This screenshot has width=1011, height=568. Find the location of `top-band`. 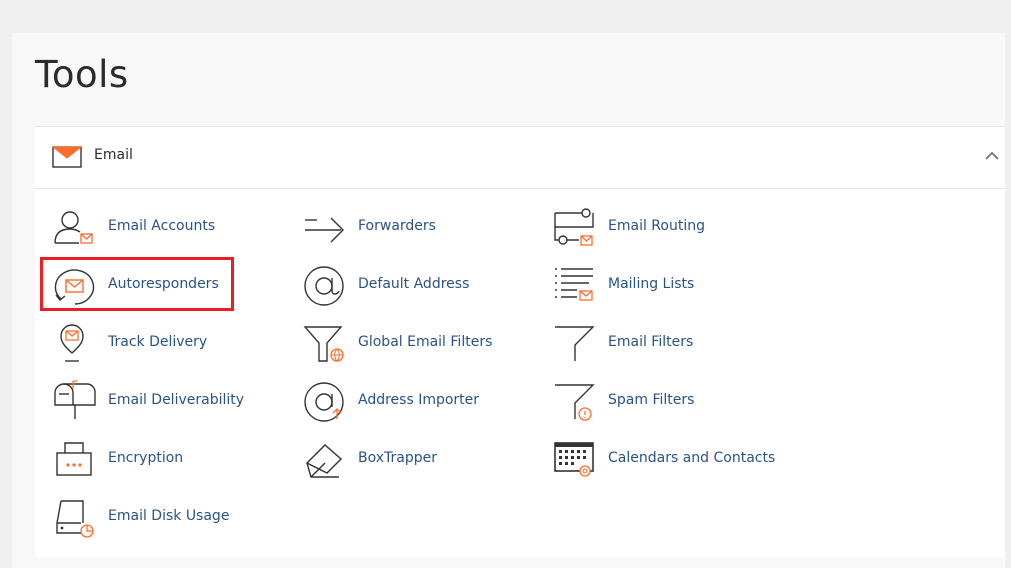

top-band is located at coordinates (505, 15).